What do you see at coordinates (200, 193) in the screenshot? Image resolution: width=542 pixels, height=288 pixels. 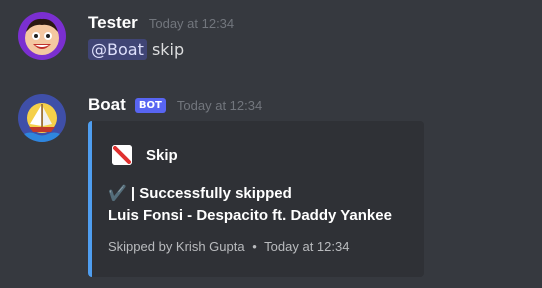 I see `embed-description-line1: ✔️ | Successfully skipped` at bounding box center [200, 193].